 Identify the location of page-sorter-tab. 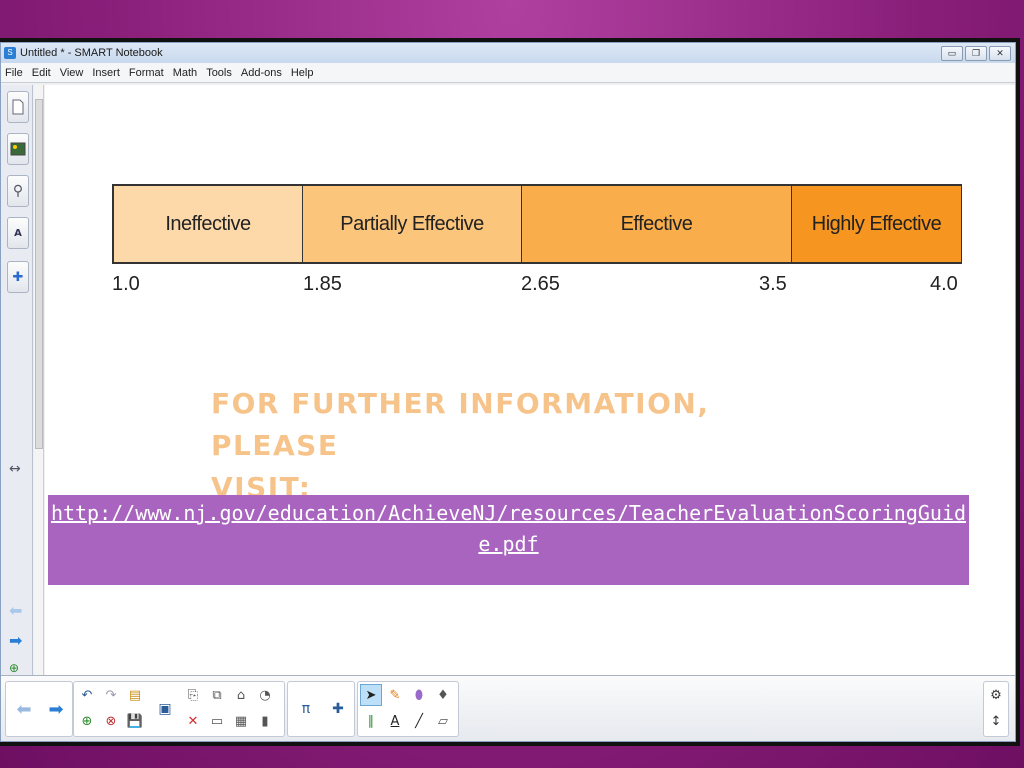
(18, 107).